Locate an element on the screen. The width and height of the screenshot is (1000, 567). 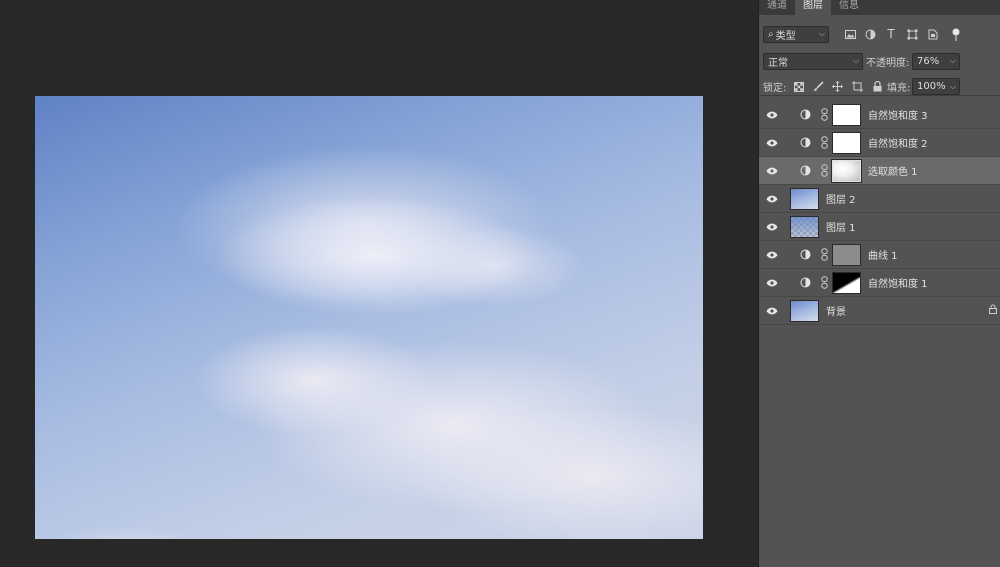
layer-name: 自然饱和度 1 is located at coordinates (898, 284).